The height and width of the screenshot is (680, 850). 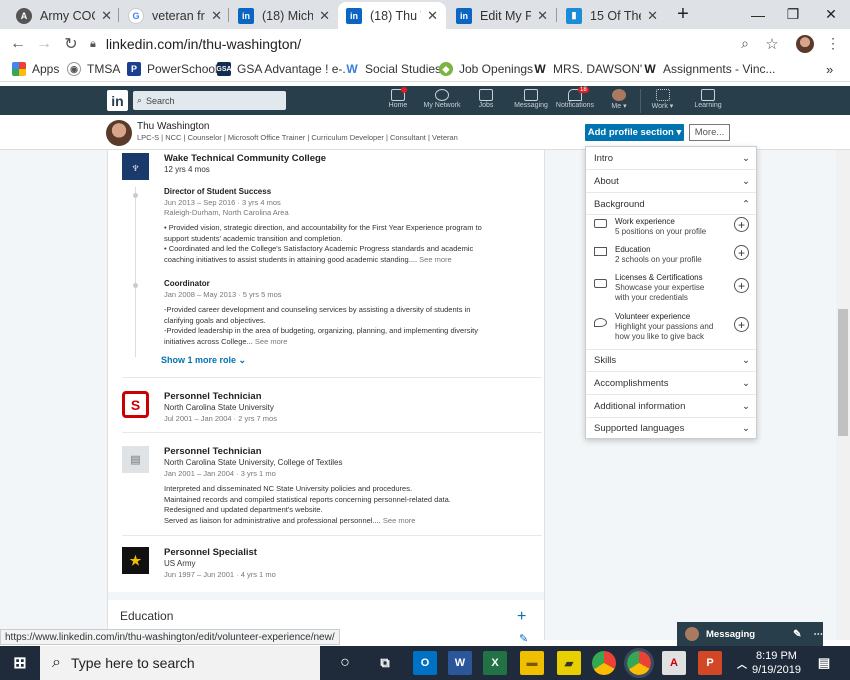 What do you see at coordinates (136, 15) in the screenshot?
I see `google-icon: G` at bounding box center [136, 15].